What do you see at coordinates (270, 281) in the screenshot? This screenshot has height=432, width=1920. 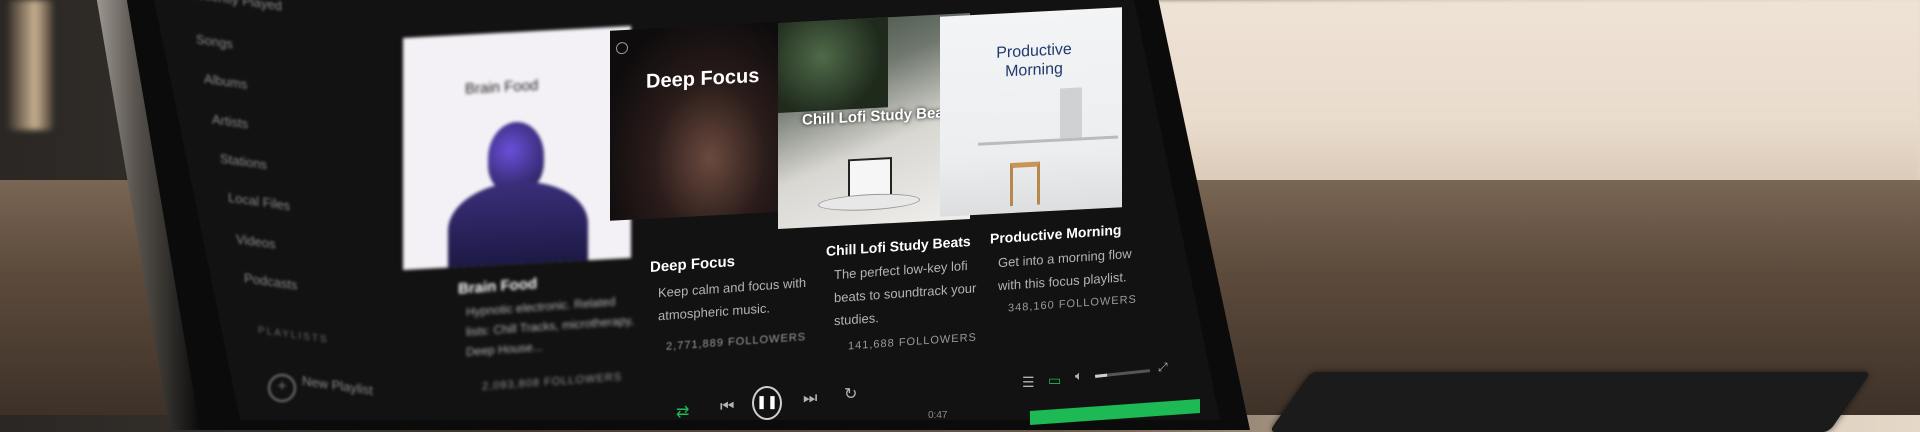 I see `sidebar-item-podcasts: Podcasts` at bounding box center [270, 281].